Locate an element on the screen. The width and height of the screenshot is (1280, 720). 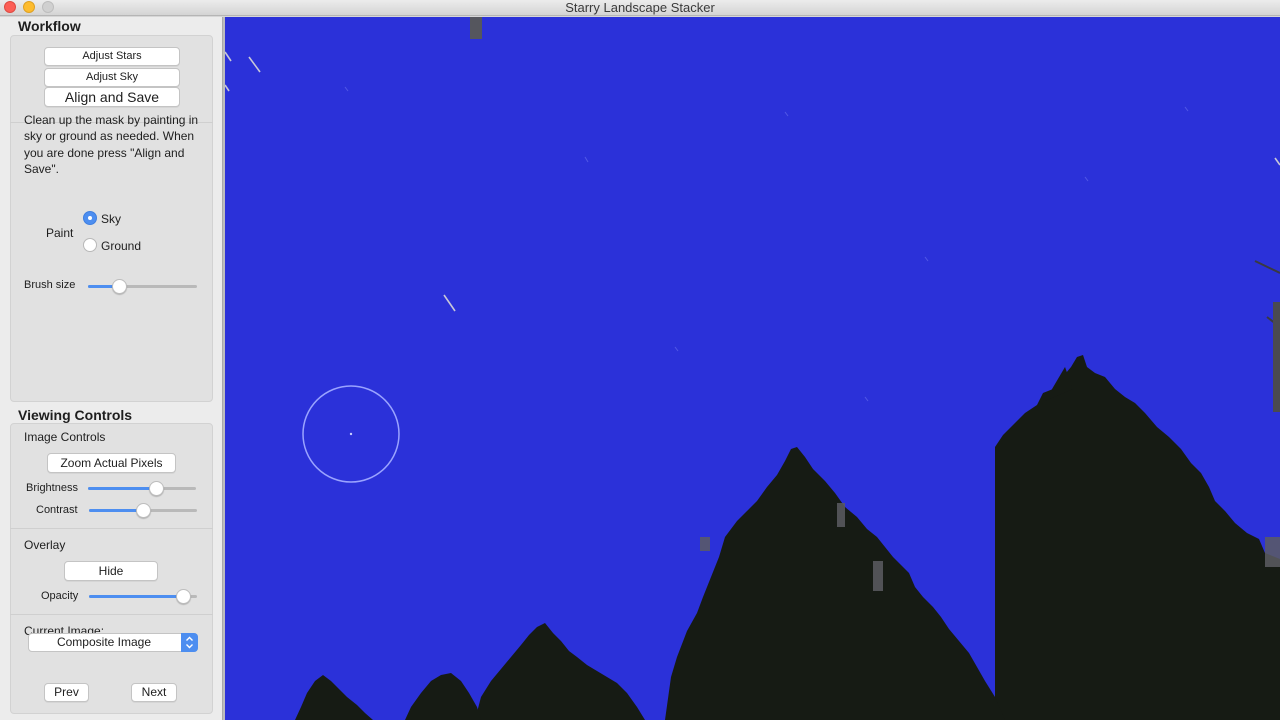
current-image-select: Composite Image is located at coordinates (113, 642).